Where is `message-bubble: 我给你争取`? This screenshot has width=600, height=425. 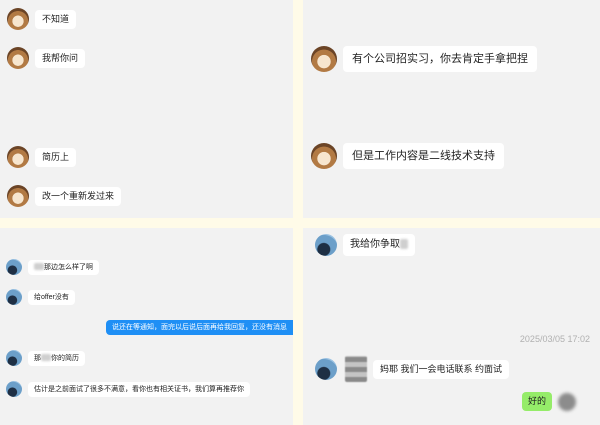 message-bubble: 我给你争取 is located at coordinates (379, 245).